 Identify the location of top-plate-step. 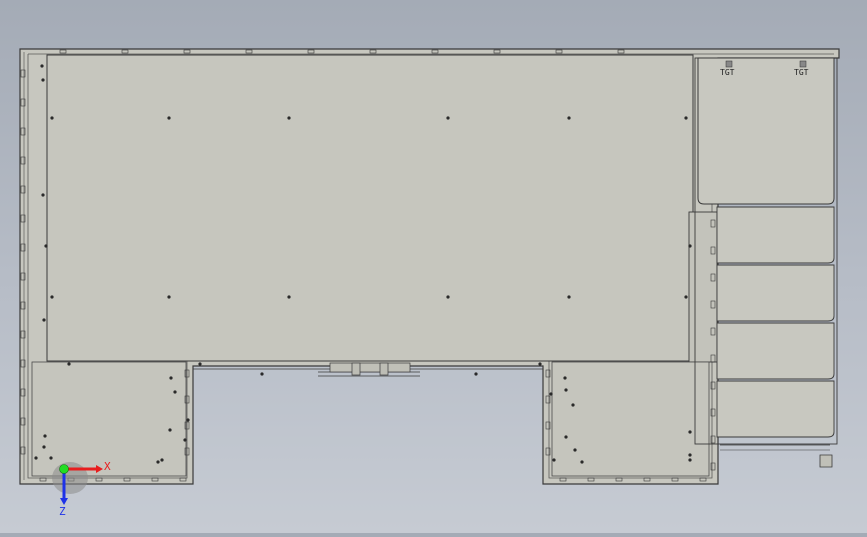
(703, 287).